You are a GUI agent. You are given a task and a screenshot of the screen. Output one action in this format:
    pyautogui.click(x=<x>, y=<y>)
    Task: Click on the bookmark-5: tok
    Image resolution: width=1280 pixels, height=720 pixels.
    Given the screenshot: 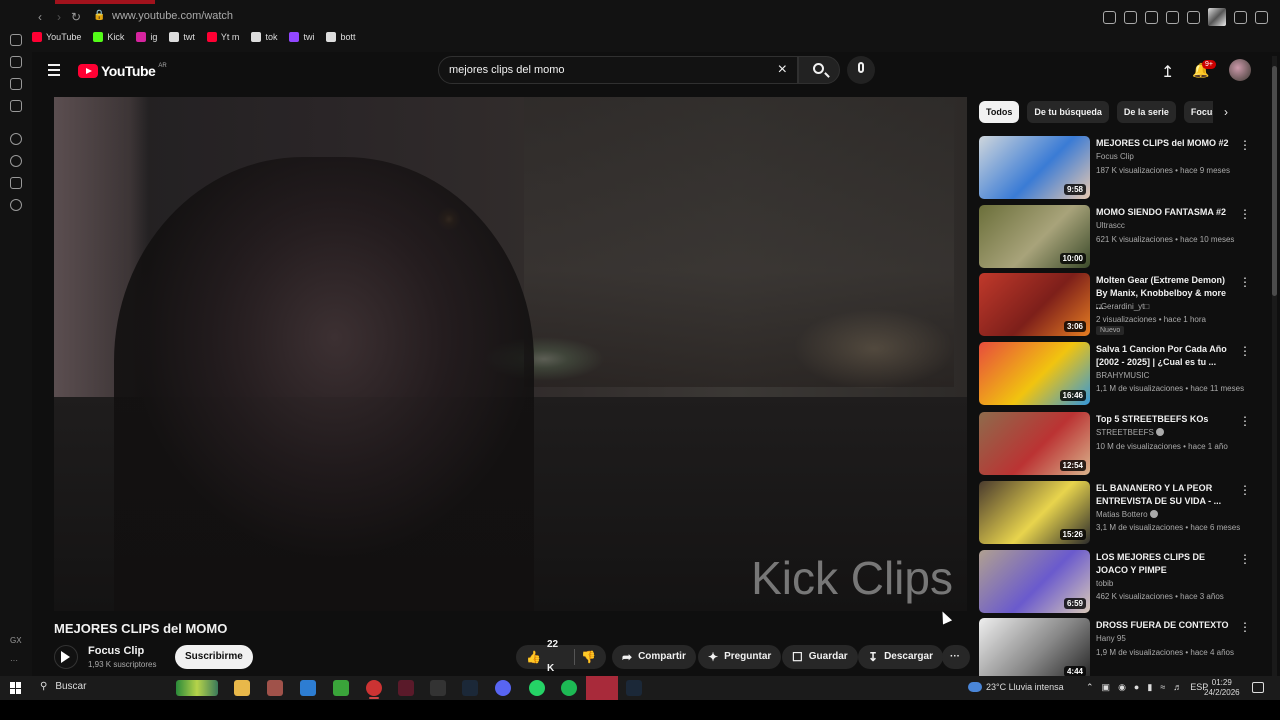 What is the action you would take?
    pyautogui.click(x=264, y=37)
    